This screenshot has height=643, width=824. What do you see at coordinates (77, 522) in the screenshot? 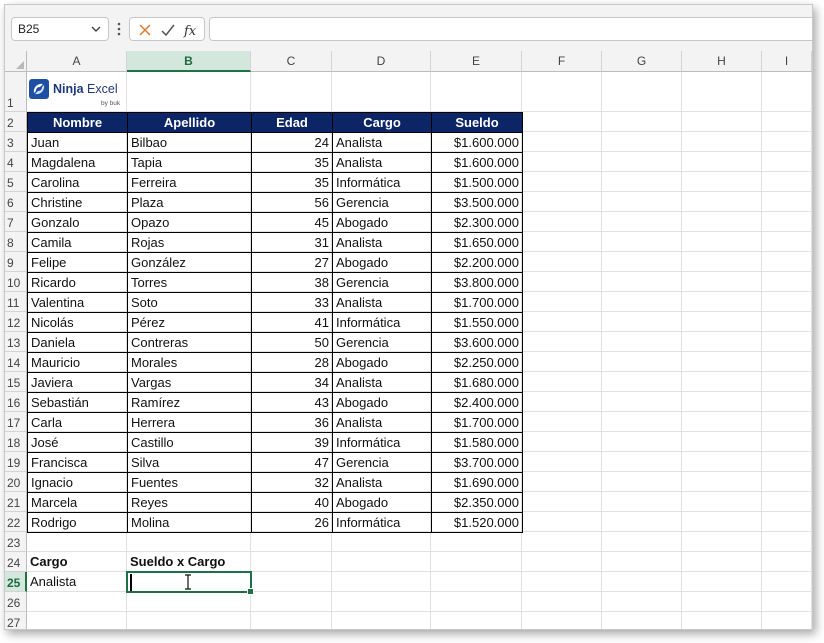
I see `table-cell: Rodrigo` at bounding box center [77, 522].